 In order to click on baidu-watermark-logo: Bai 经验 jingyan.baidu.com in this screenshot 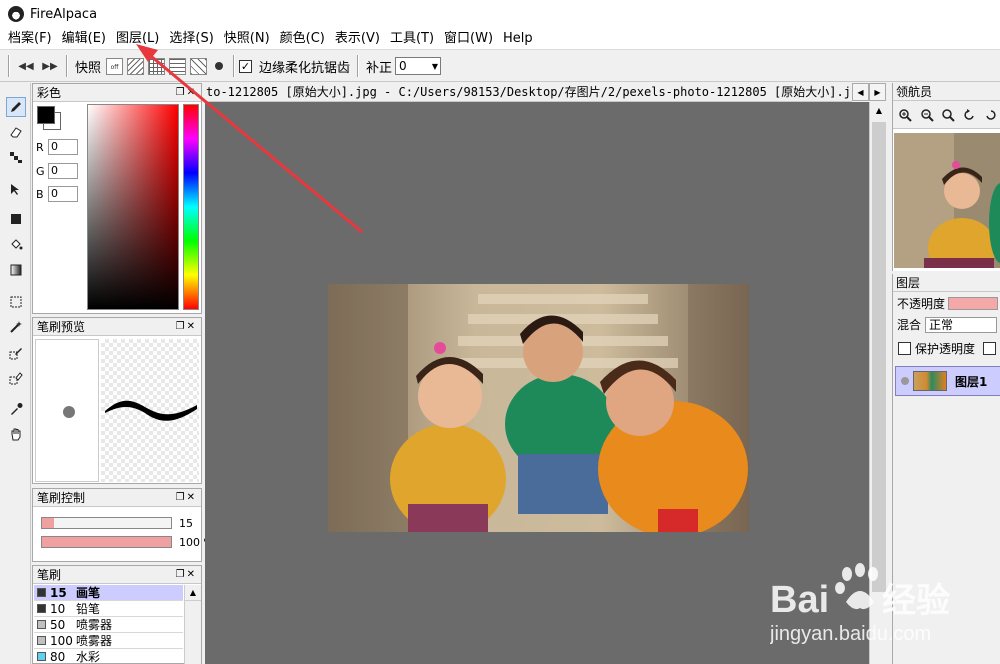, I will do `click(859, 604)`.